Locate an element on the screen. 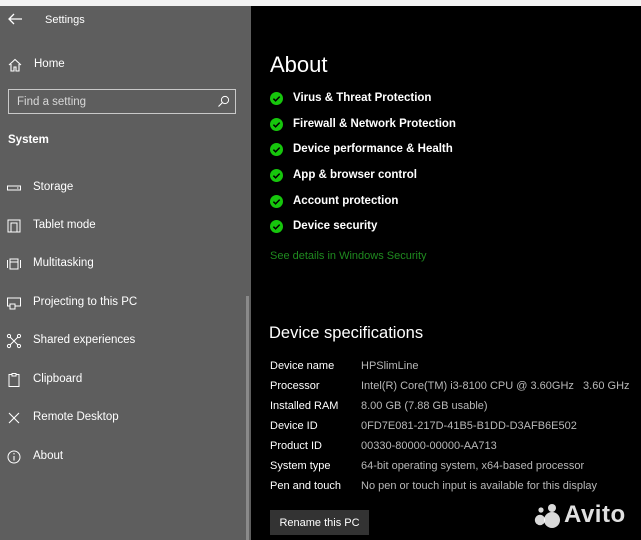 This screenshot has height=540, width=641. spec-row-installed-ram: Installed RAM 8.00 GB (7.88 GB usable) is located at coordinates (455, 409).